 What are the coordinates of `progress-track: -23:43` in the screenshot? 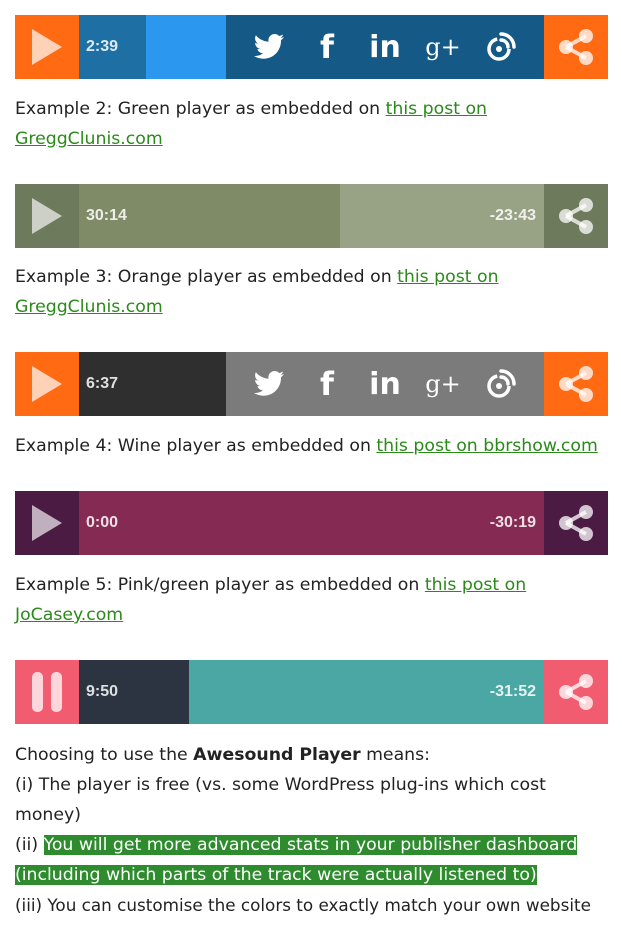 It's located at (442, 216).